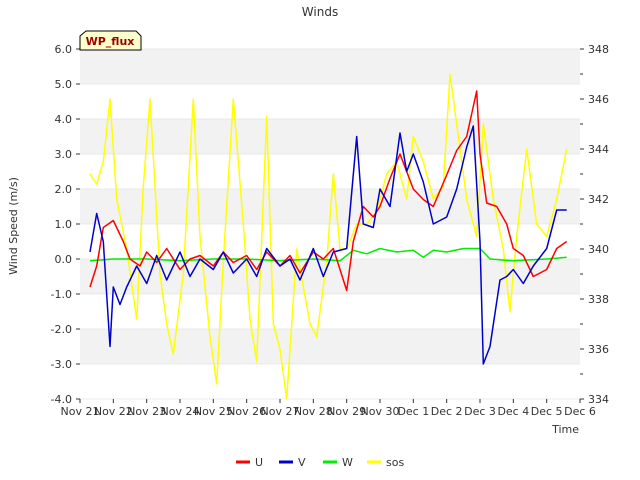  What do you see at coordinates (320, 462) in the screenshot?
I see `legend: U V Wsos` at bounding box center [320, 462].